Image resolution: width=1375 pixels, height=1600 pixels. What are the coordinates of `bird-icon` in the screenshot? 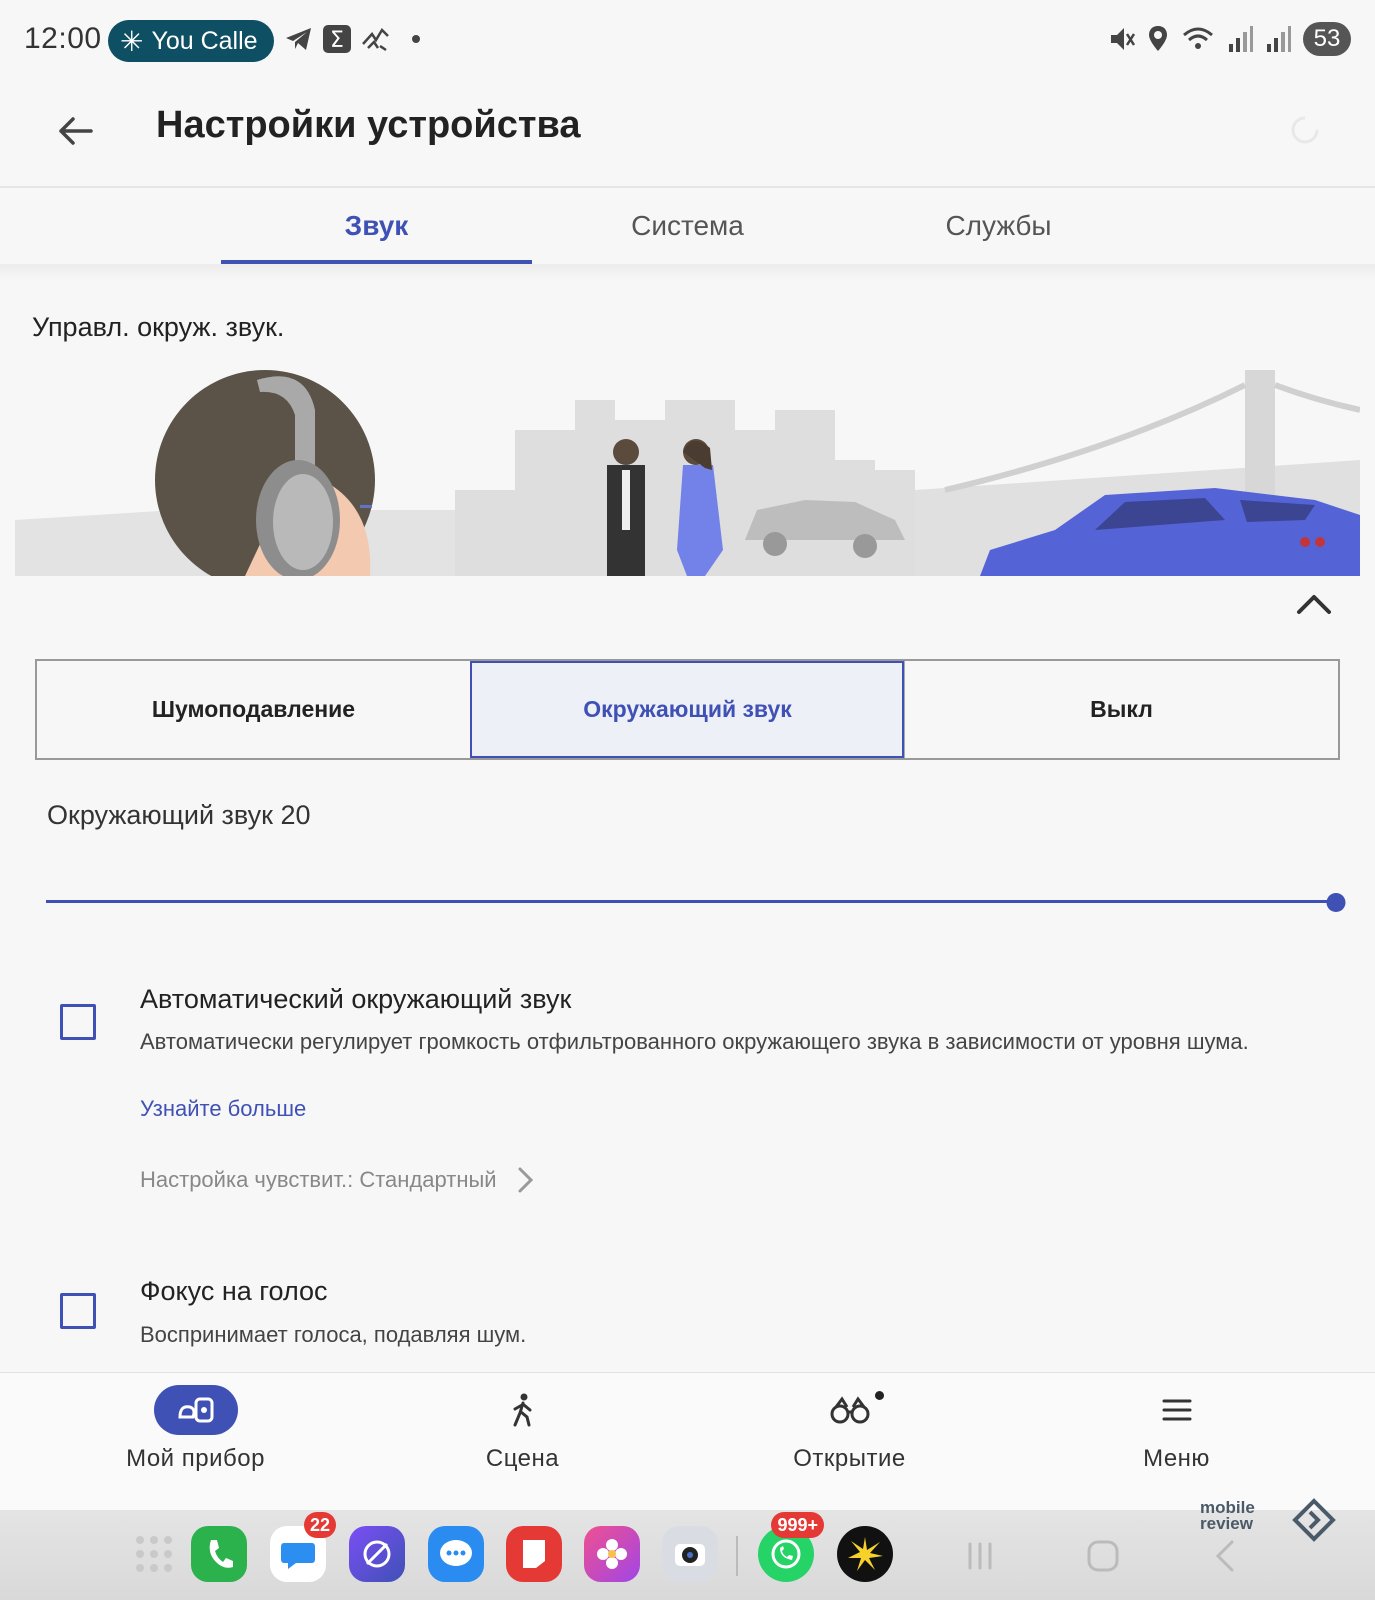 It's located at (375, 39).